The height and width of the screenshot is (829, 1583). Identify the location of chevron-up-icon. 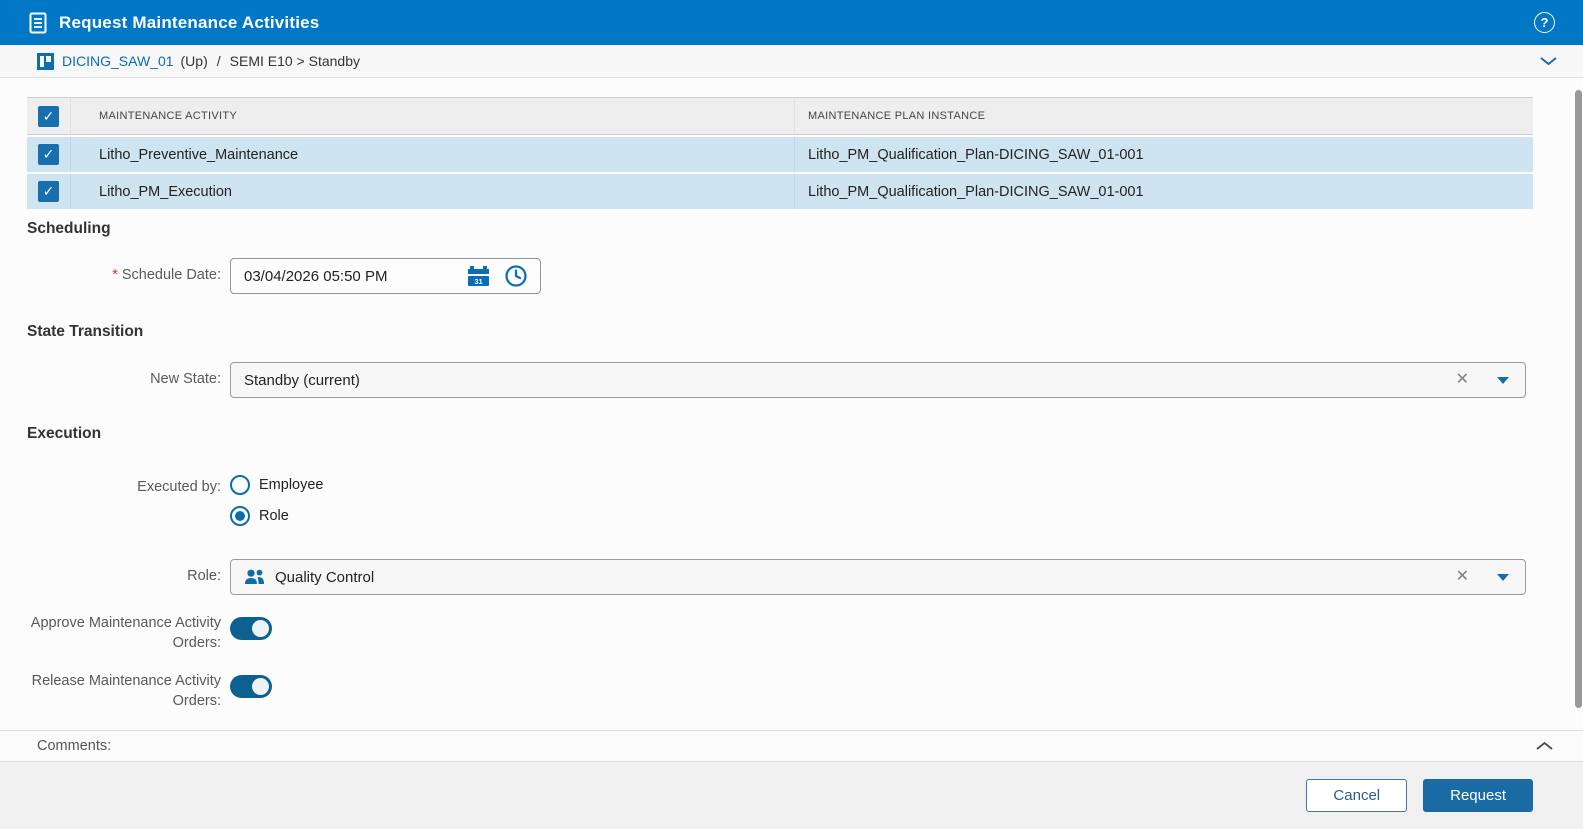
(1544, 746).